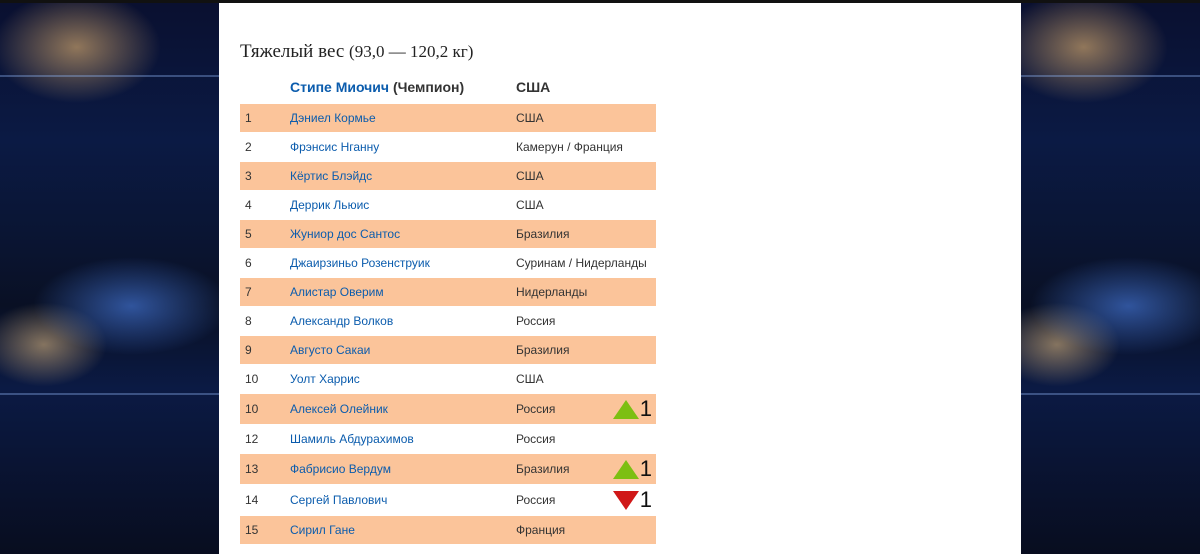 Image resolution: width=1200 pixels, height=554 pixels. I want to click on fighter-link: Дэниел Кормье, so click(333, 118).